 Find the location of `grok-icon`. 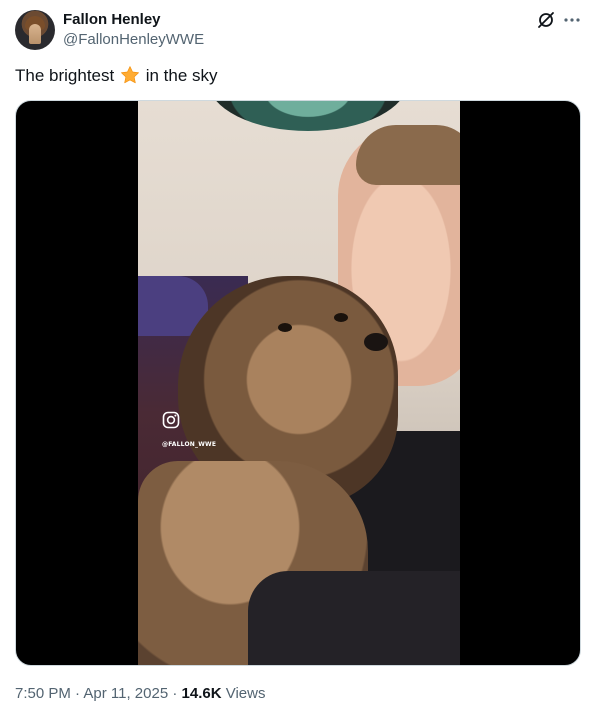

grok-icon is located at coordinates (546, 20).